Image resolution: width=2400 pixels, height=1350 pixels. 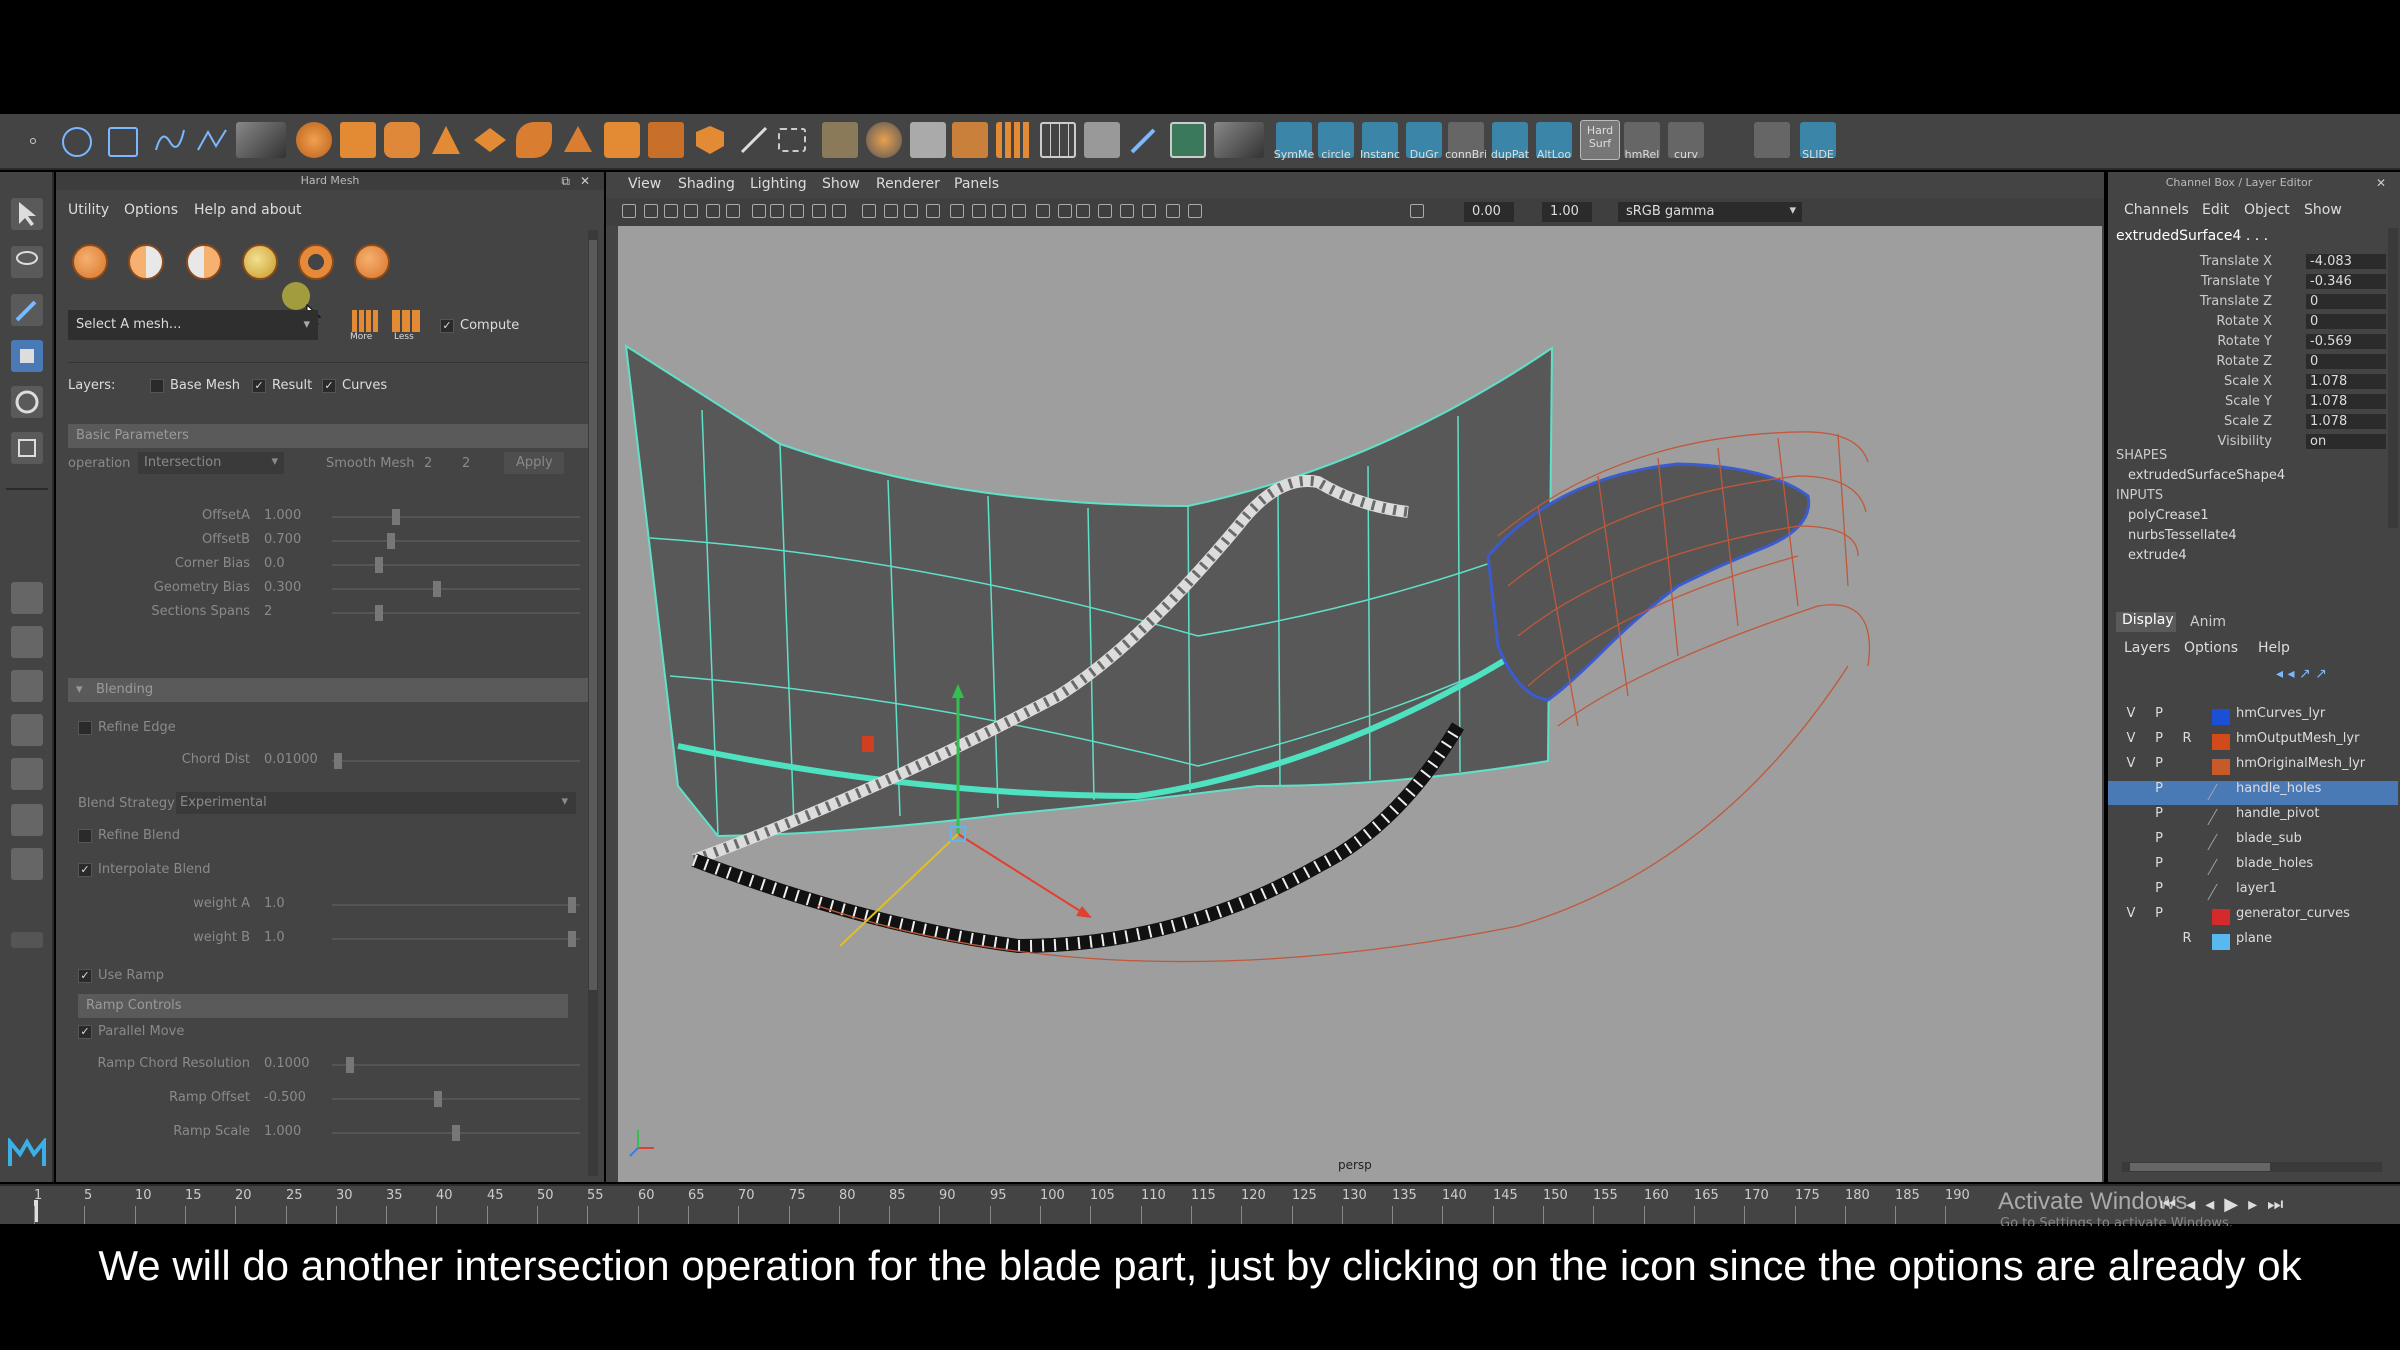 I want to click on rotate-tool-icon, so click(x=27, y=402).